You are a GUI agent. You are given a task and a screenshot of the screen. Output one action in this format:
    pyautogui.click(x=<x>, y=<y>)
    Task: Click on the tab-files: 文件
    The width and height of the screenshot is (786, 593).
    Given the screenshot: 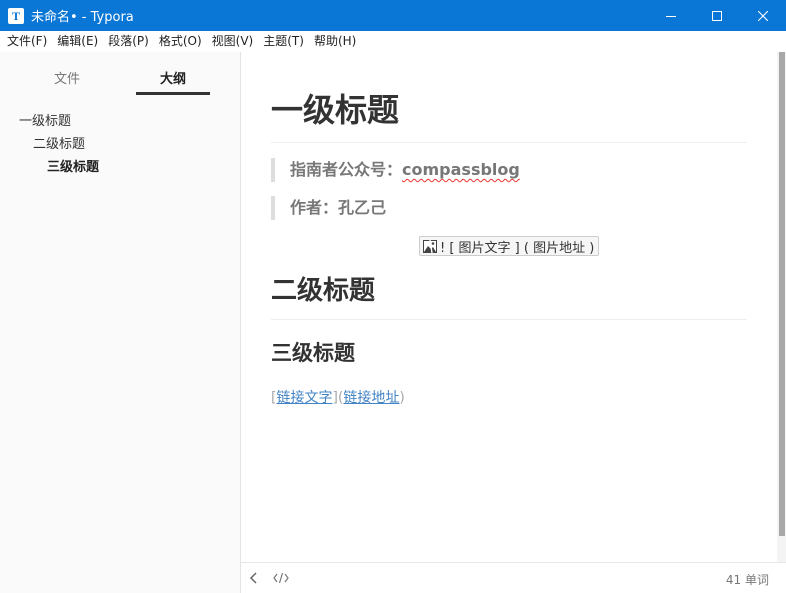 What is the action you would take?
    pyautogui.click(x=67, y=77)
    